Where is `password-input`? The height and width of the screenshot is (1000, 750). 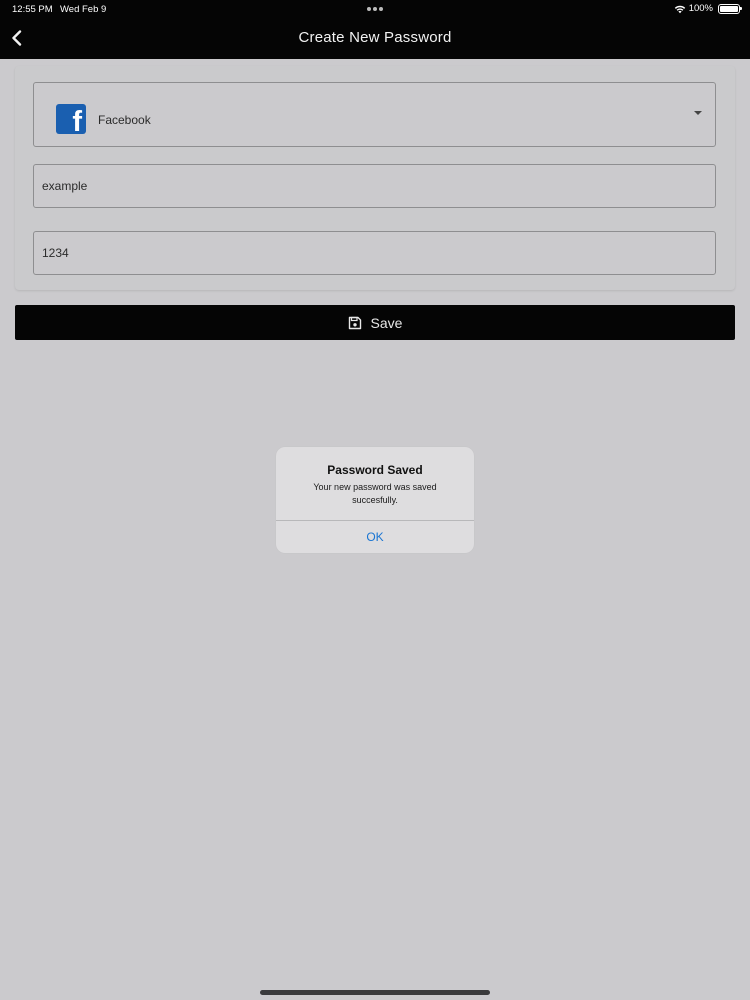
password-input is located at coordinates (374, 253).